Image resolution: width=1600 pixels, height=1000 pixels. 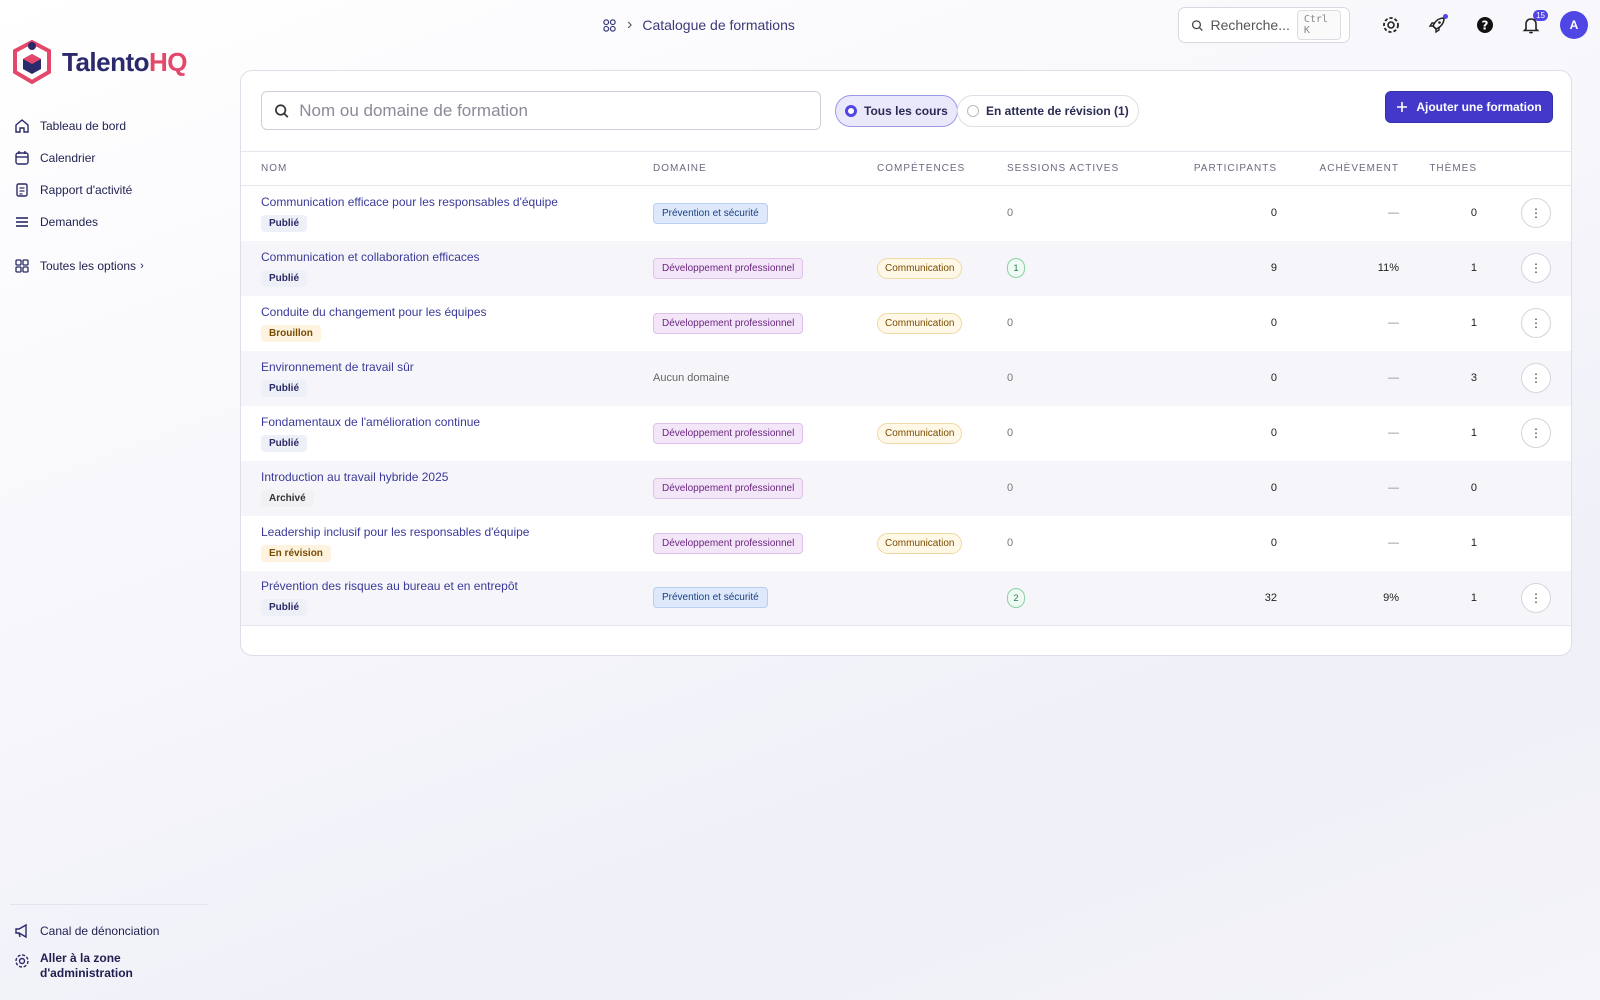 What do you see at coordinates (100, 62) in the screenshot?
I see `logo: TalentoHQ` at bounding box center [100, 62].